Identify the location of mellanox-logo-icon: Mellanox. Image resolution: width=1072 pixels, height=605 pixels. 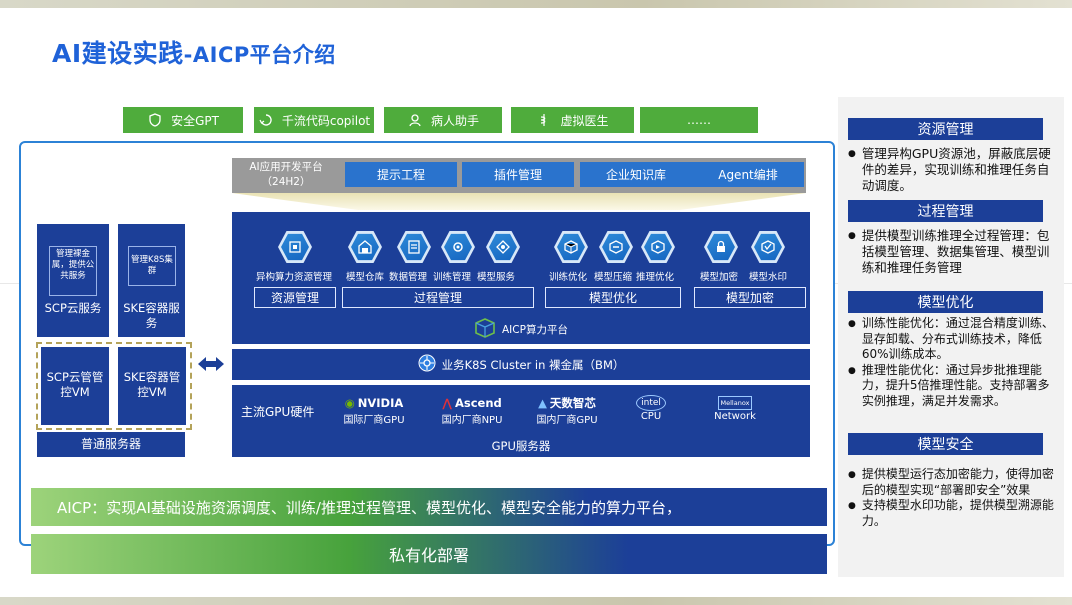
(735, 402).